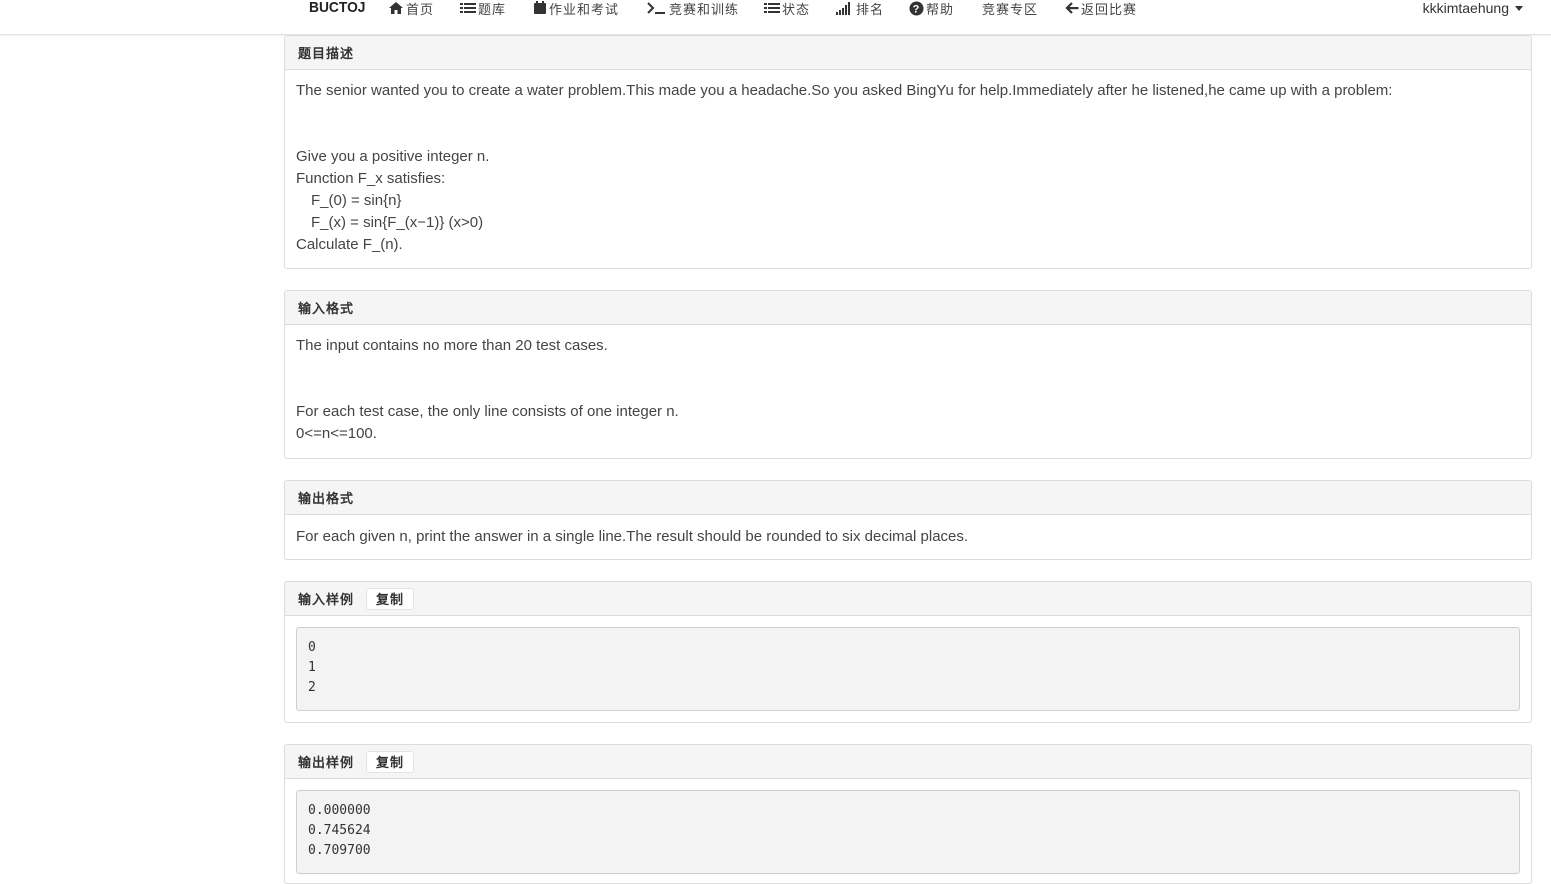 The image size is (1551, 884). What do you see at coordinates (845, 8) in the screenshot?
I see `signal-icon` at bounding box center [845, 8].